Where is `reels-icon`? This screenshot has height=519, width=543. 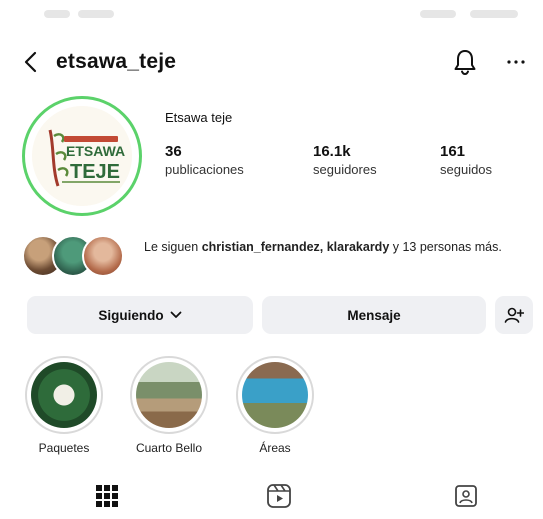 reels-icon is located at coordinates (279, 496).